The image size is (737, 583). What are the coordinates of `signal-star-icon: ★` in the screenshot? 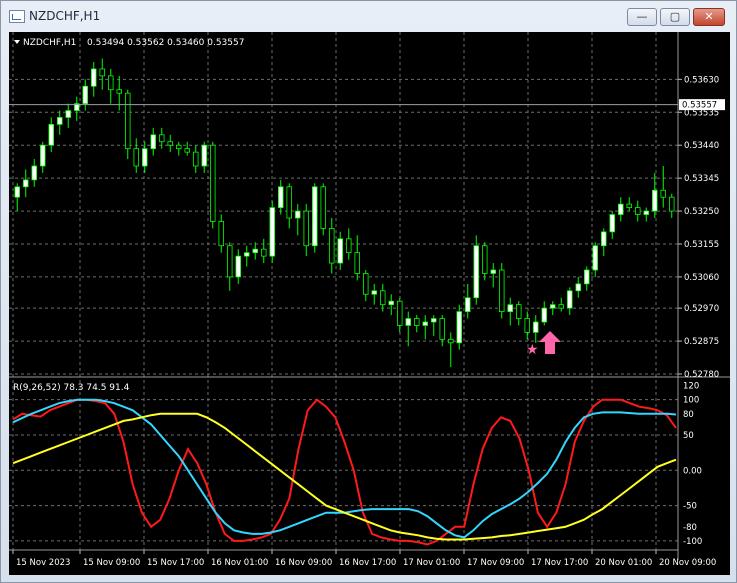 It's located at (532, 350).